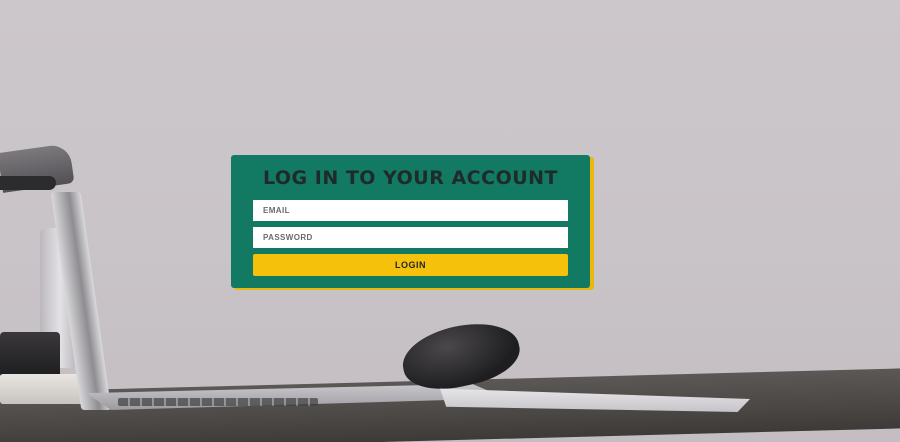  What do you see at coordinates (30, 355) in the screenshot?
I see `speaker-image` at bounding box center [30, 355].